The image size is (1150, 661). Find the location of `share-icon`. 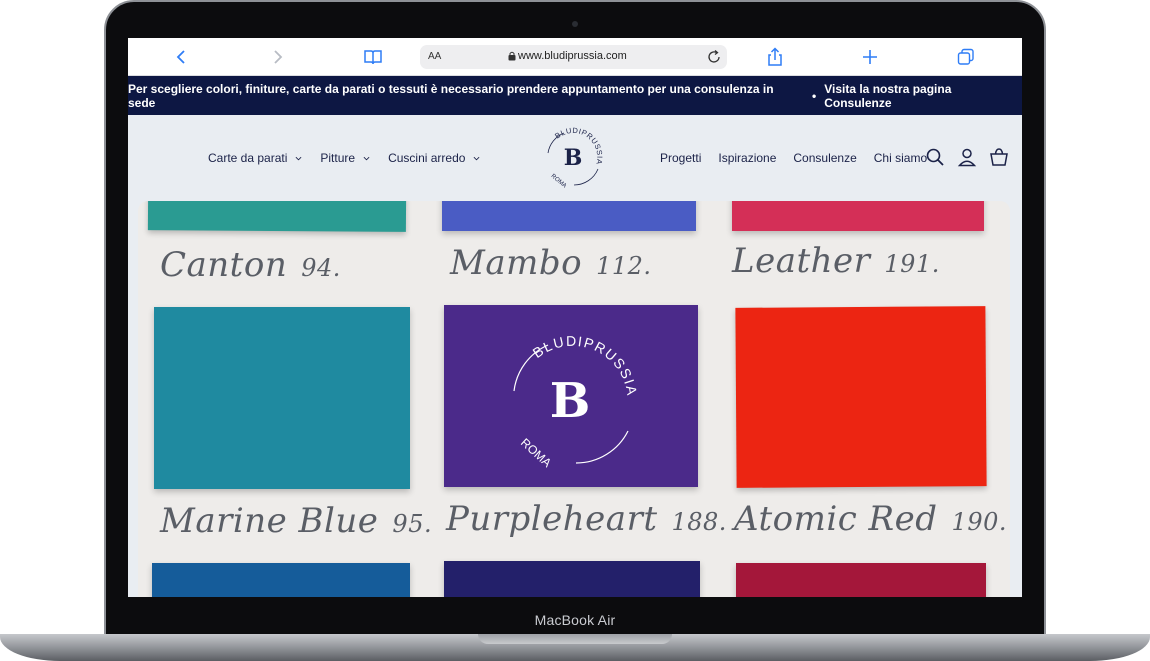

share-icon is located at coordinates (775, 57).